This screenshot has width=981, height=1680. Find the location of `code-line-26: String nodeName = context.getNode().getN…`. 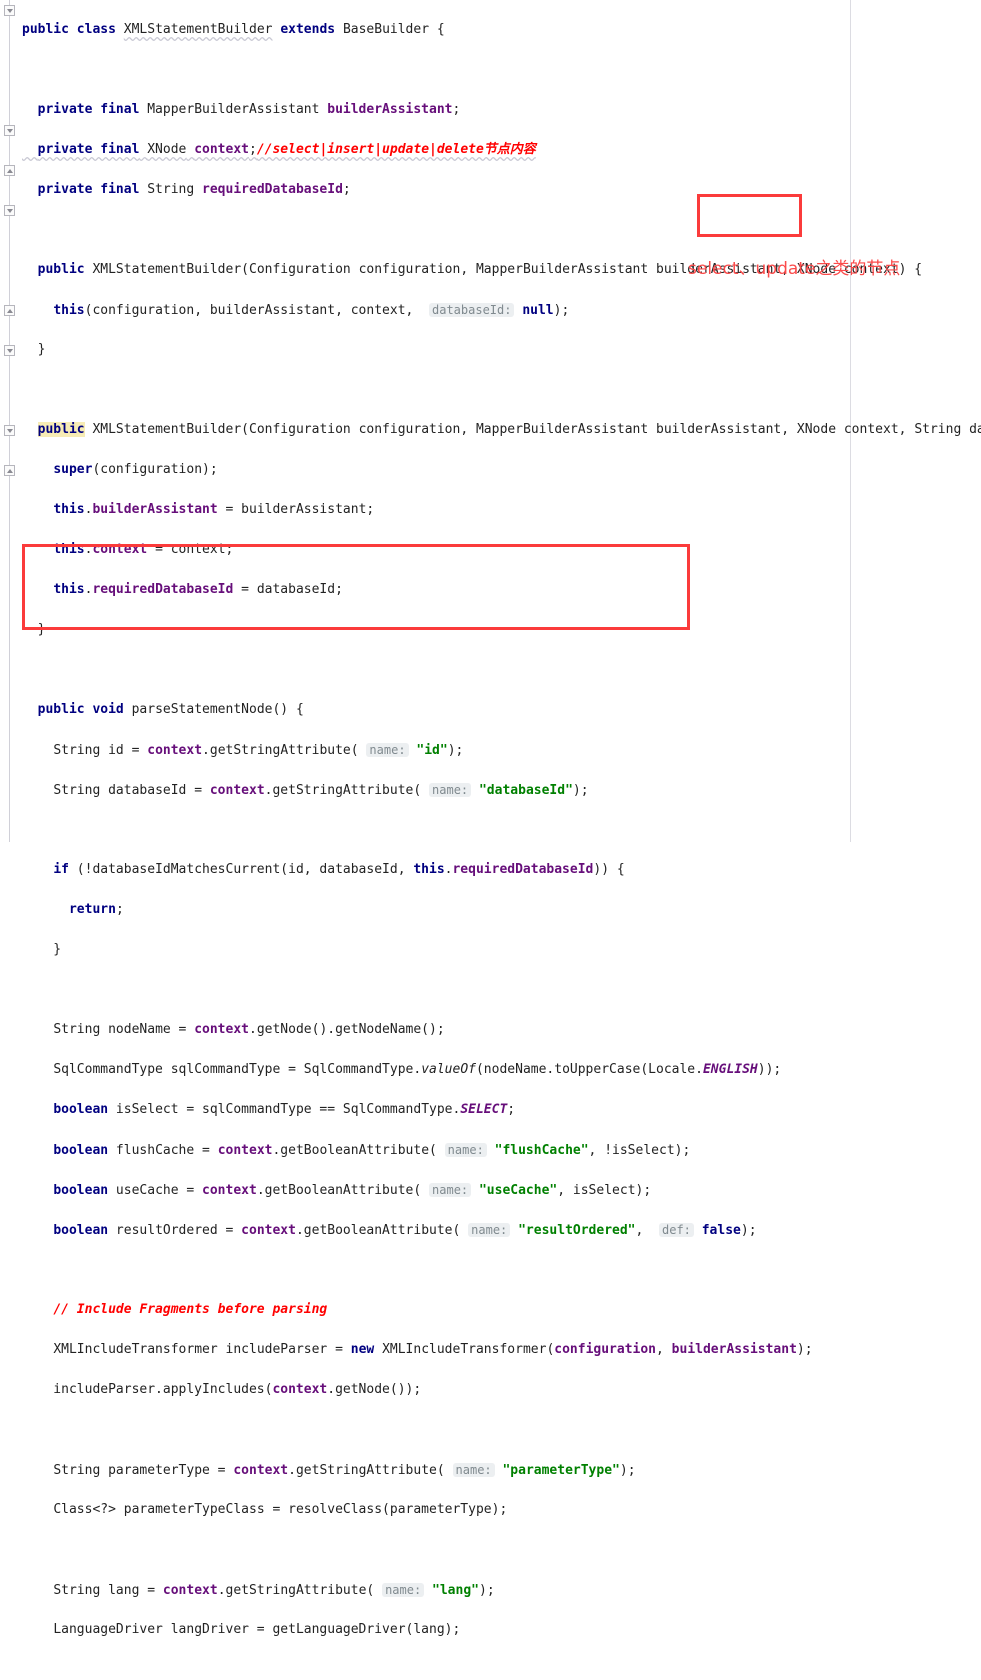

code-line-26: String nodeName = context.getNode().getN… is located at coordinates (249, 1029).